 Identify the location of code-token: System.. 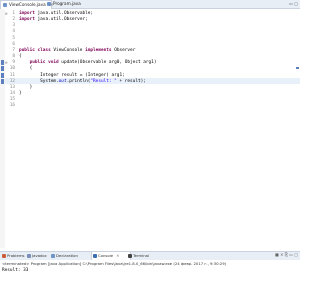
(39, 81).